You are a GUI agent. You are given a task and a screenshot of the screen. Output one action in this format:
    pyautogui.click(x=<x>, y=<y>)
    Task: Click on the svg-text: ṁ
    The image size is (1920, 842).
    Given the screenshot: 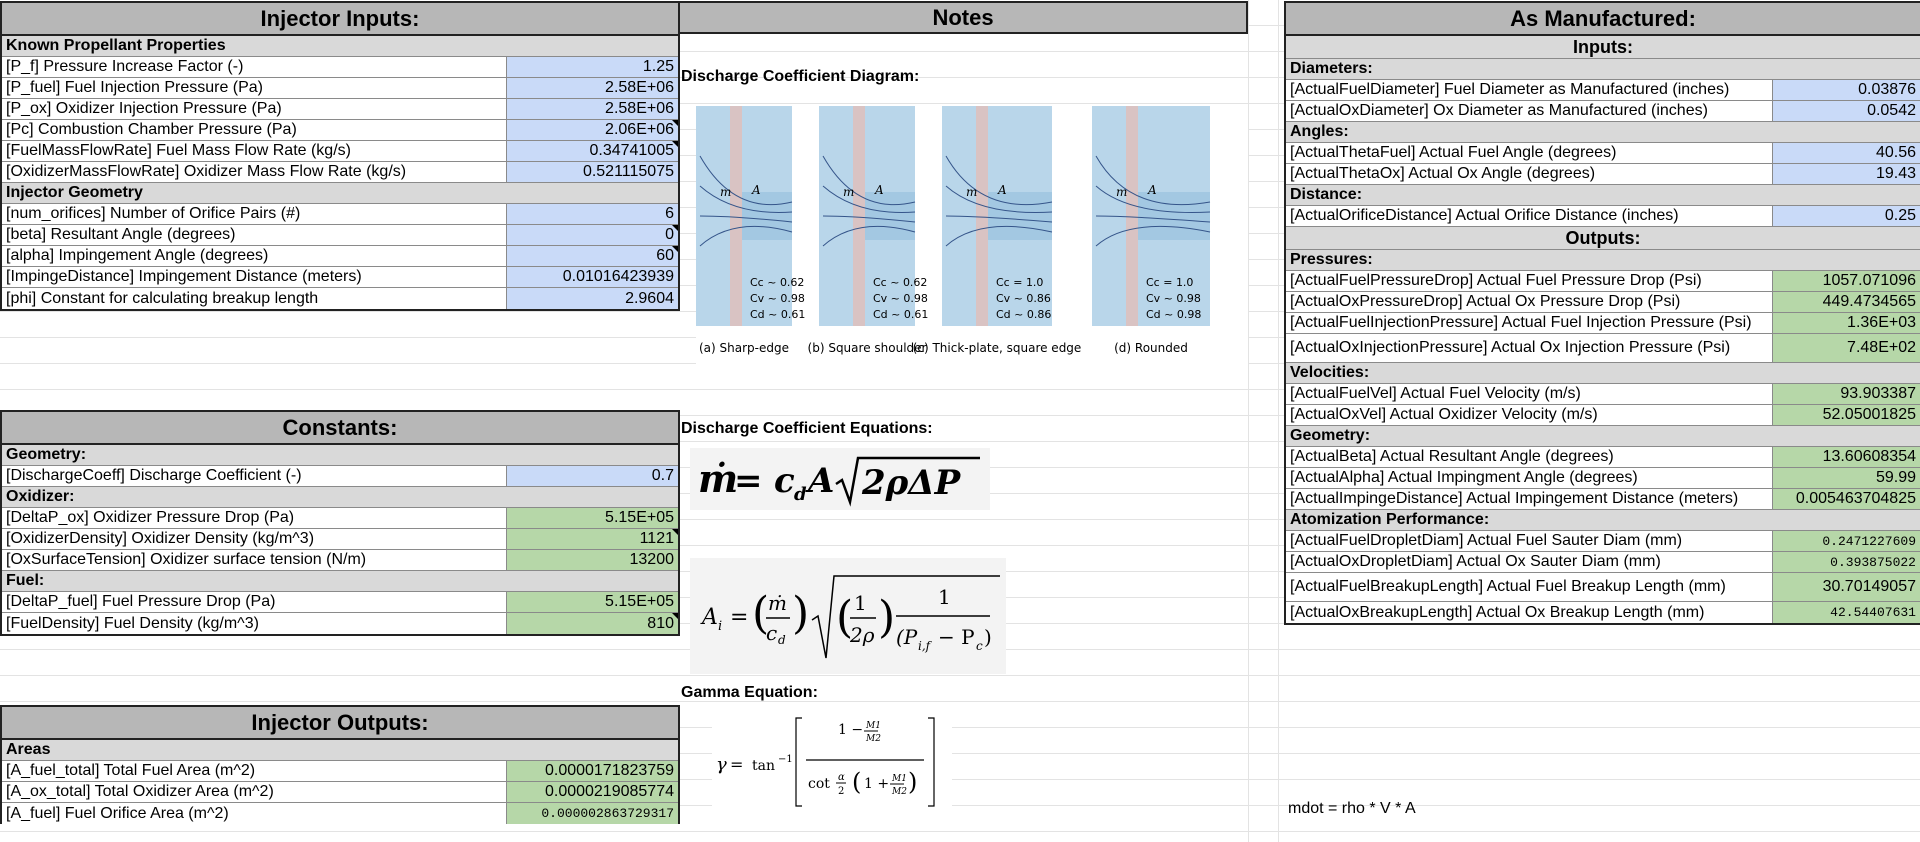 What is the action you would take?
    pyautogui.click(x=718, y=478)
    